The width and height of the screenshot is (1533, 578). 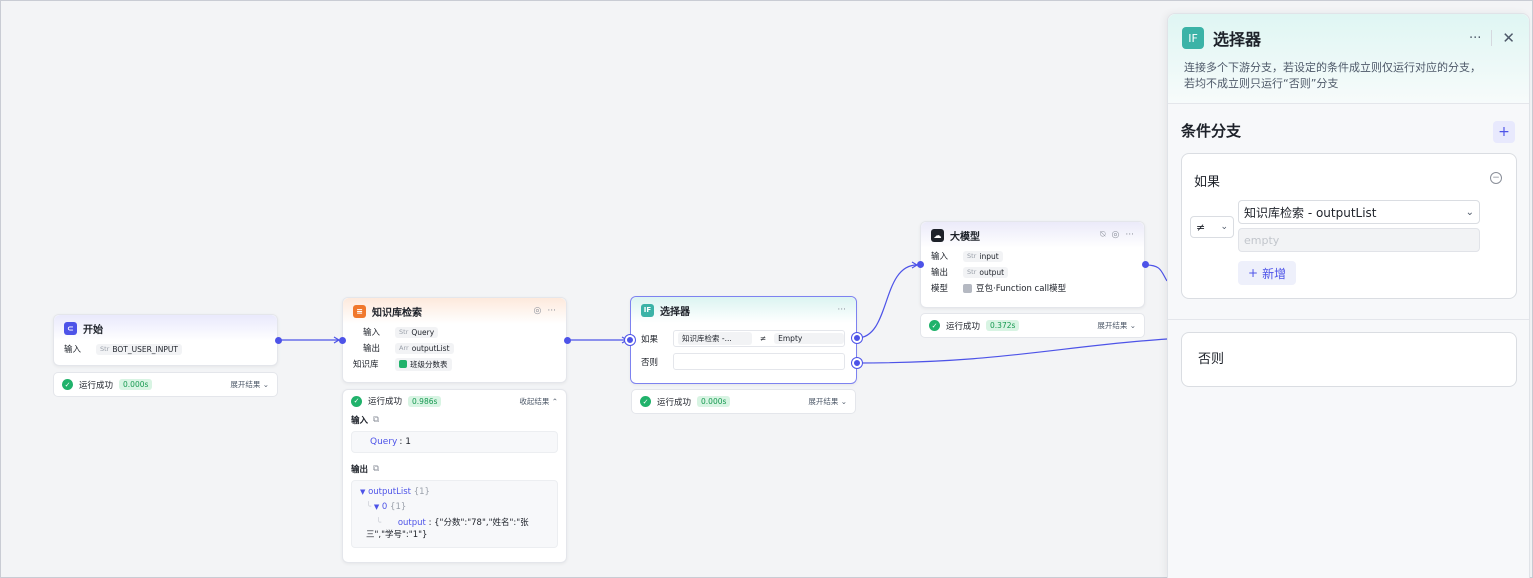 I want to click on if-input-port, so click(x=630, y=340).